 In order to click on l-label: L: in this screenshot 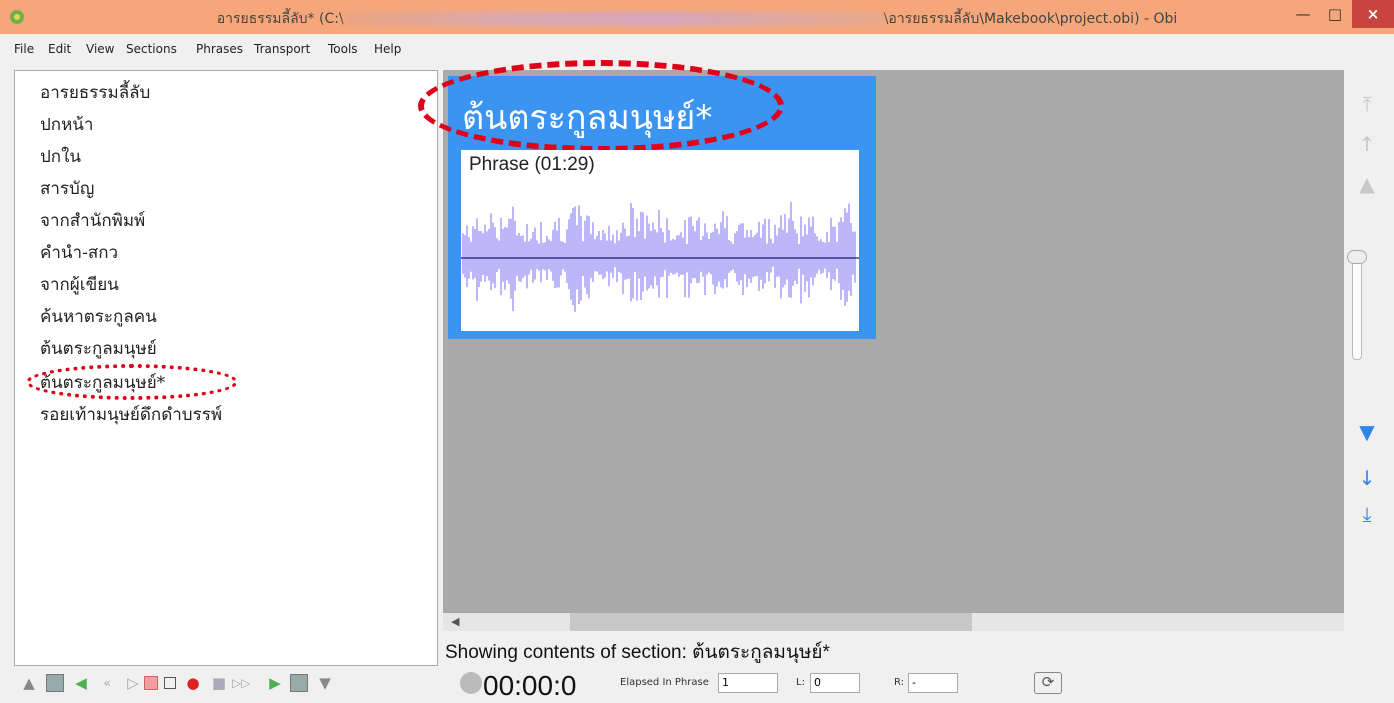, I will do `click(800, 682)`.